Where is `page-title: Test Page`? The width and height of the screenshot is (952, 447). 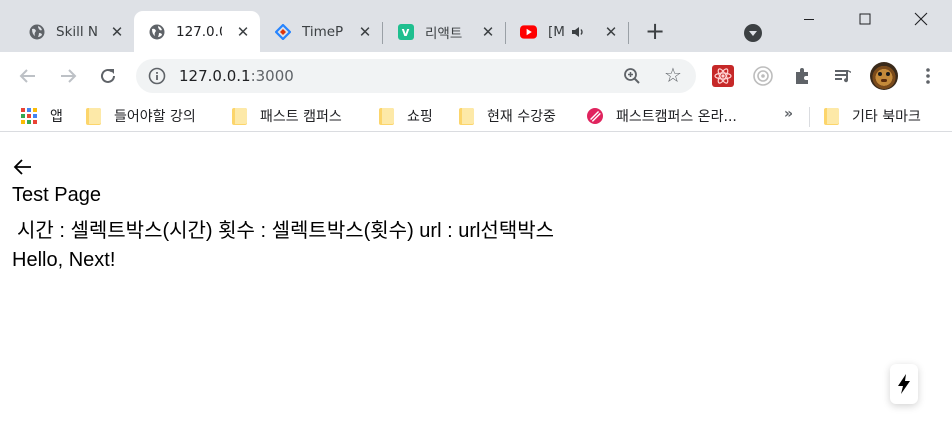 page-title: Test Page is located at coordinates (56, 195).